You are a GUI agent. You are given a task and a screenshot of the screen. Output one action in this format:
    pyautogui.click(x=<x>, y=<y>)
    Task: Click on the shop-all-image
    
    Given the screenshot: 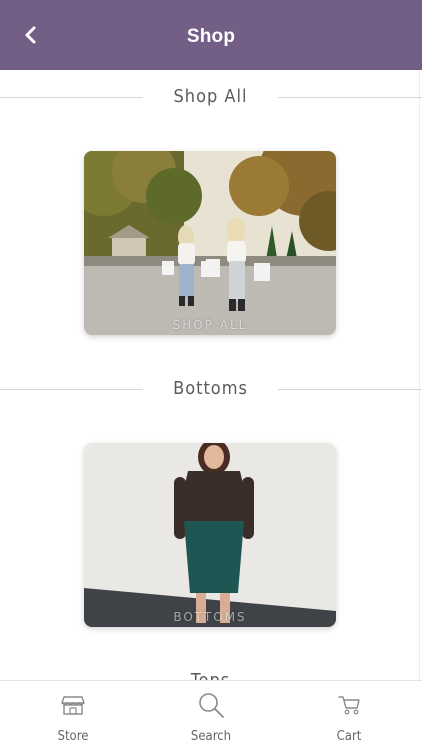 What is the action you would take?
    pyautogui.click(x=210, y=243)
    